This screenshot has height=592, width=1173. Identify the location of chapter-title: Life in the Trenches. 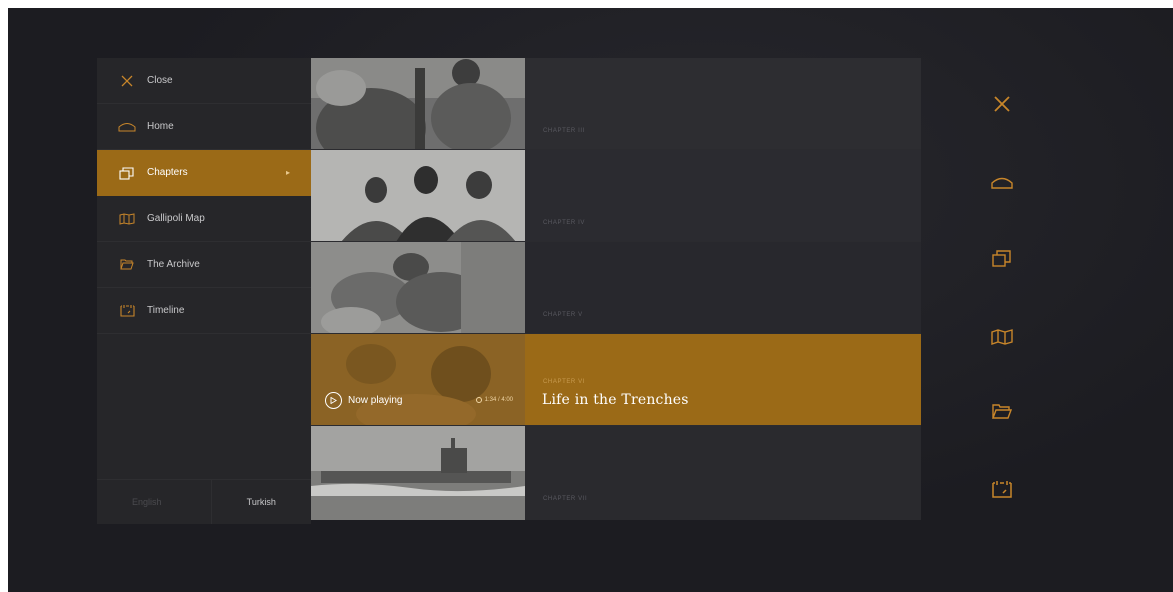
(615, 400).